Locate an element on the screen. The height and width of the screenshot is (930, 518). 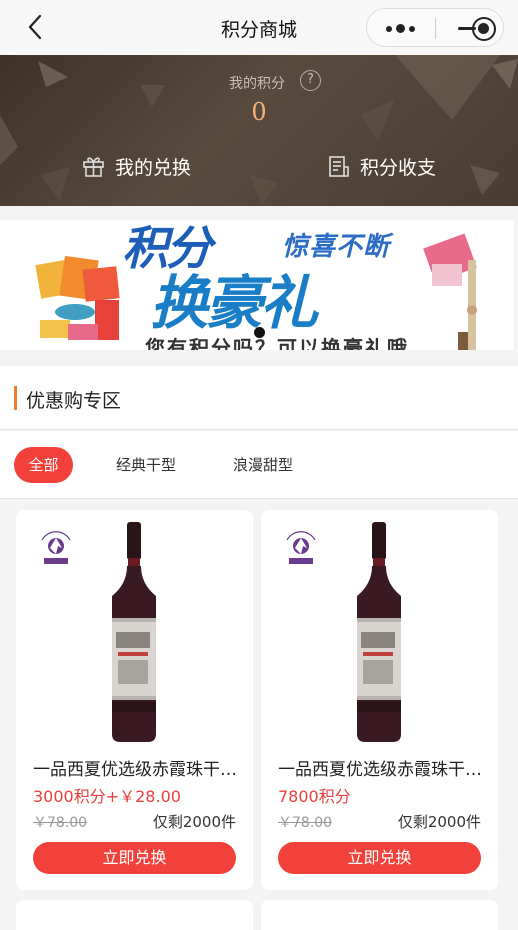
my-exchange-button: 我的兑换 is located at coordinates (136, 166).